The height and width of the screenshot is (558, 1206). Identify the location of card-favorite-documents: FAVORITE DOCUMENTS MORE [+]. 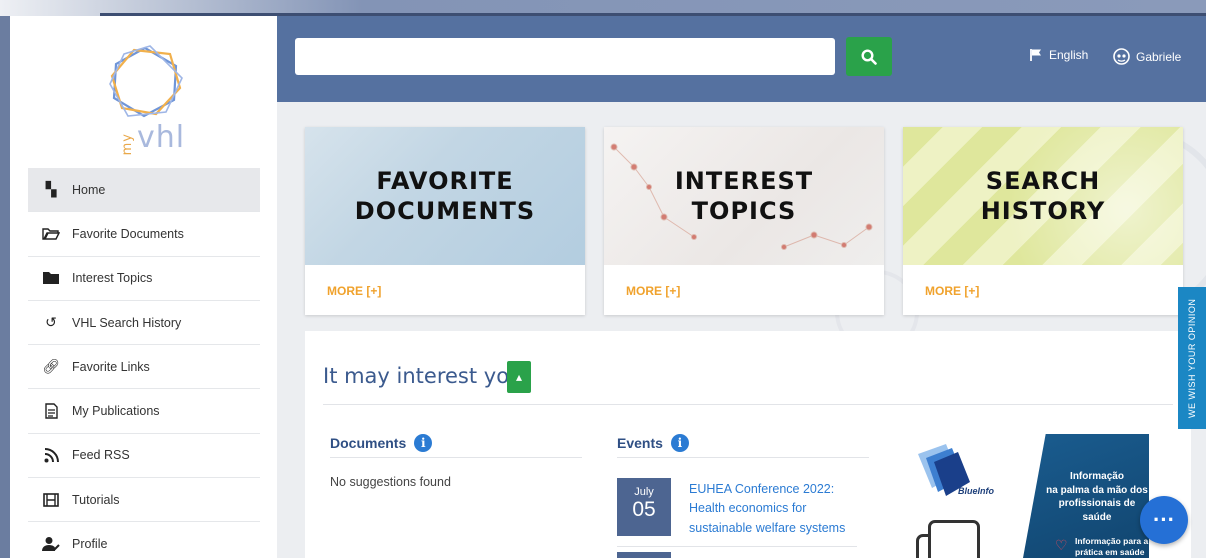
(445, 221).